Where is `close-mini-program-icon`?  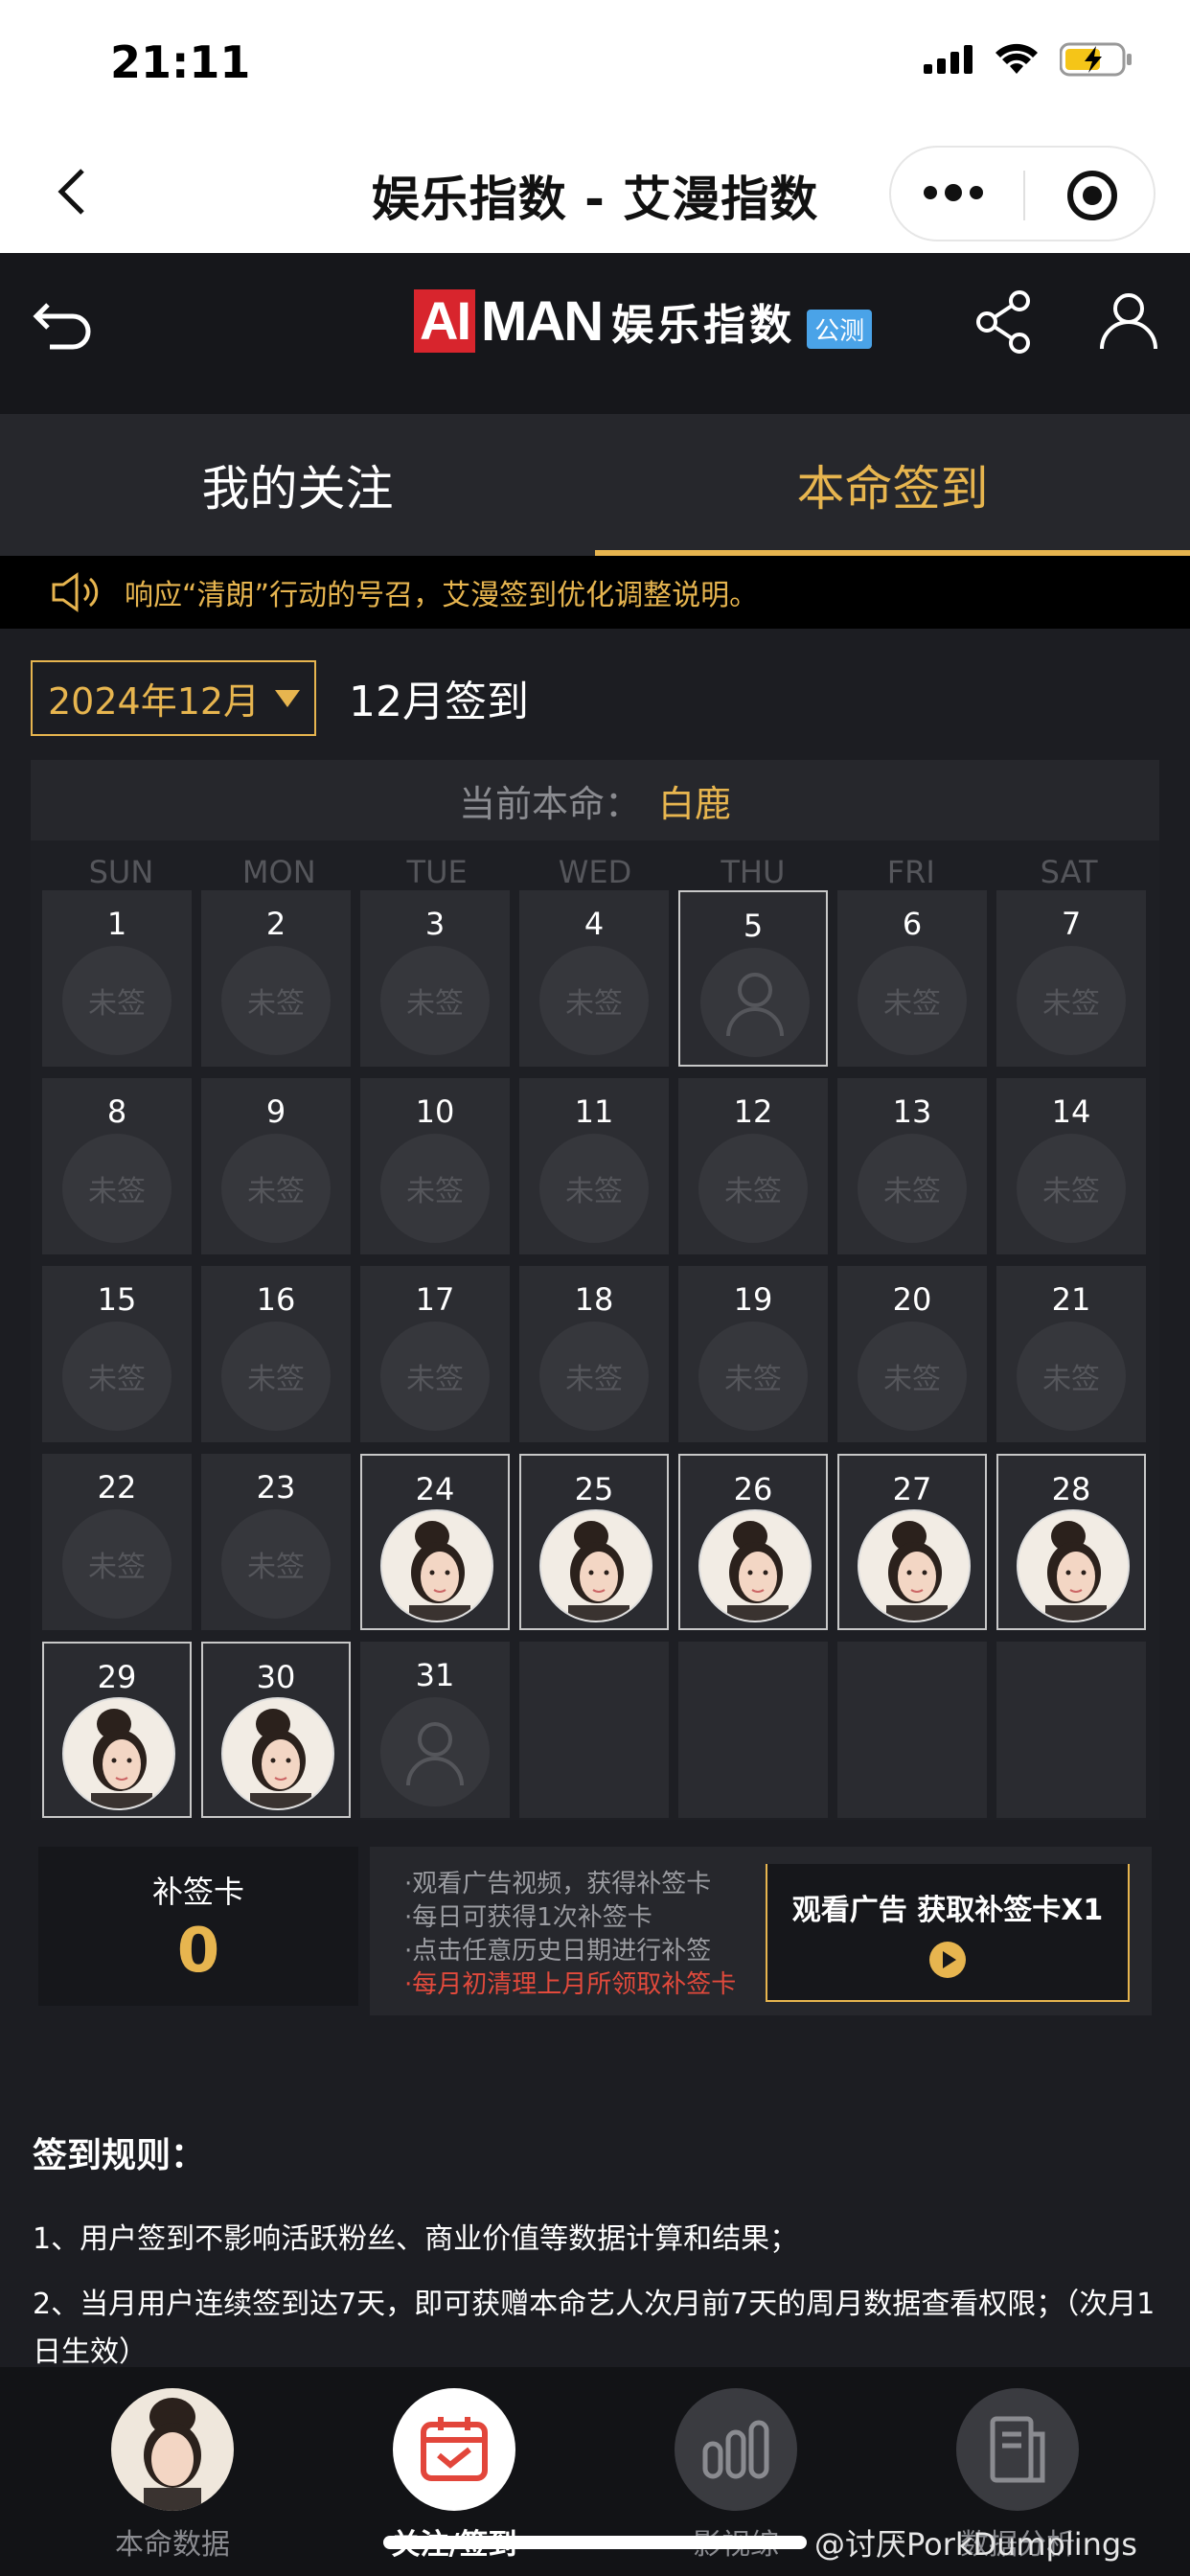 close-mini-program-icon is located at coordinates (1092, 195).